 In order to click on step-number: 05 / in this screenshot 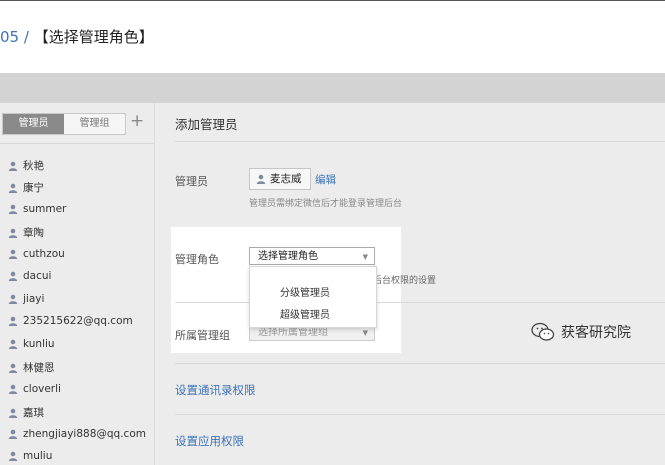, I will do `click(14, 37)`.